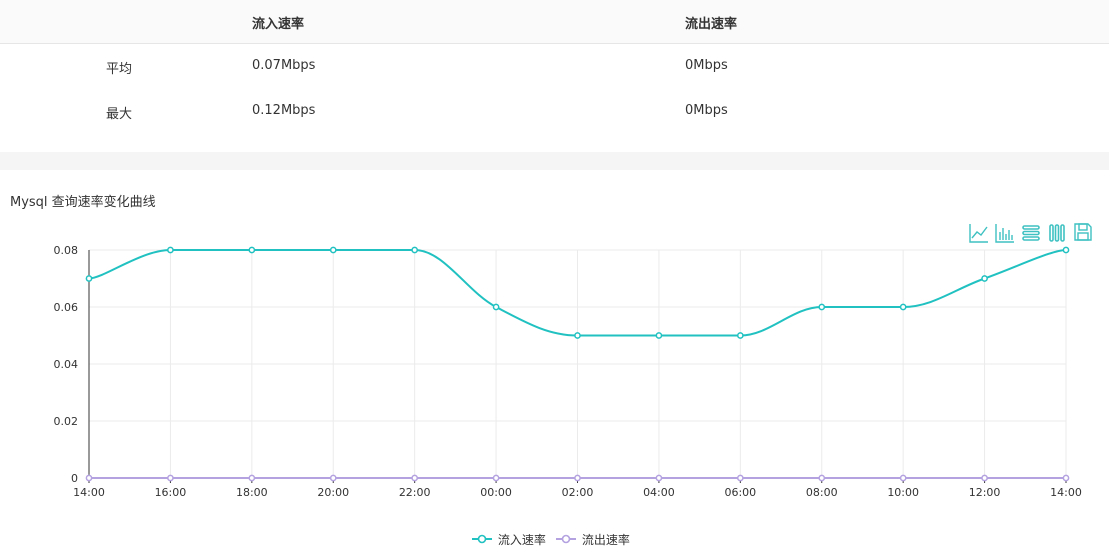 The height and width of the screenshot is (554, 1109). What do you see at coordinates (496, 492) in the screenshot?
I see `x-tick-label: 00:00` at bounding box center [496, 492].